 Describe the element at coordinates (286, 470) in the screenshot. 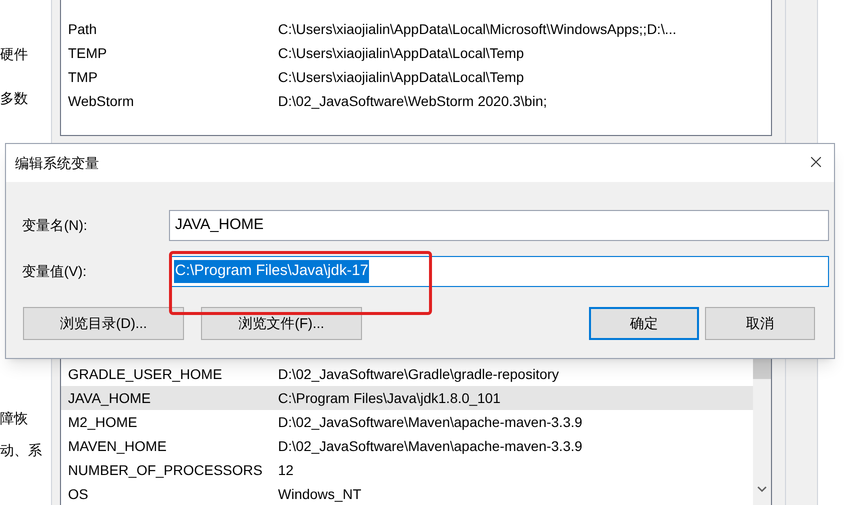

I see `variable-value: 12` at that location.